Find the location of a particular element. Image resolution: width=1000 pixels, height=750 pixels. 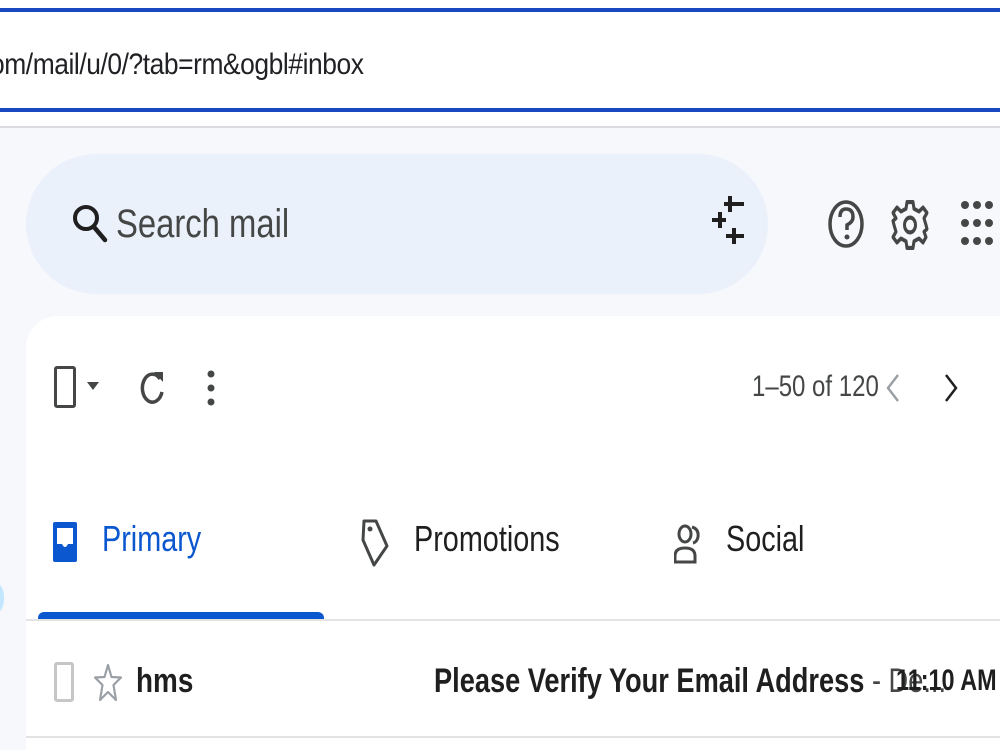

tab-label: Social is located at coordinates (765, 538).